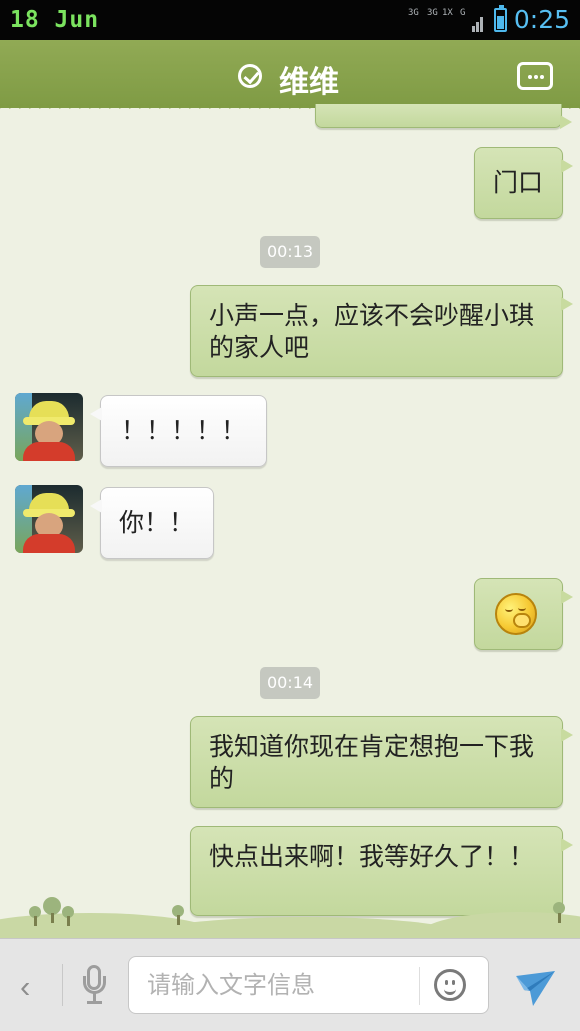 Image resolution: width=580 pixels, height=1031 pixels. I want to click on sent-message-bubble: 门口, so click(523, 183).